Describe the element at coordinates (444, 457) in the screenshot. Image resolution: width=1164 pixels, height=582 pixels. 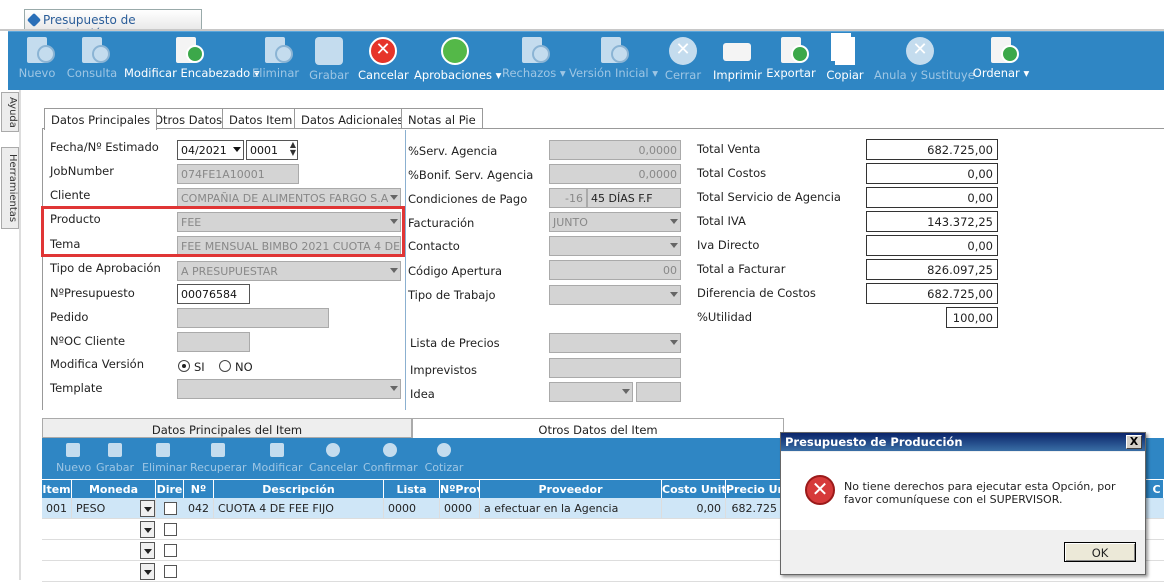
I see `item-quote-button: Cotizar` at that location.